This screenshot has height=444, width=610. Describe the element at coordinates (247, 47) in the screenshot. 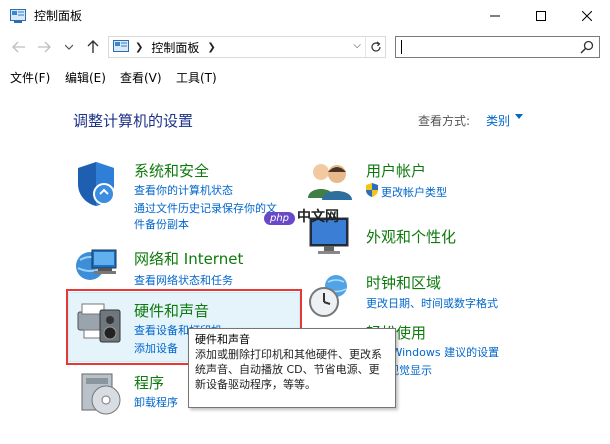

I see `address-box: ❯ 控制面板 ❯ ⌵` at that location.